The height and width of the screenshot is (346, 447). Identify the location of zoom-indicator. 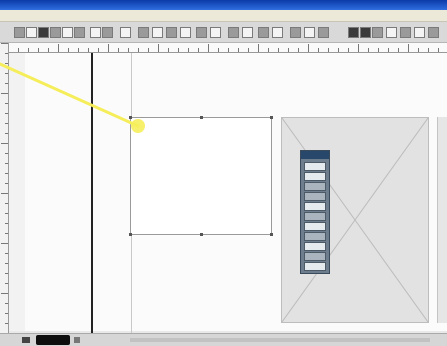
(53, 340).